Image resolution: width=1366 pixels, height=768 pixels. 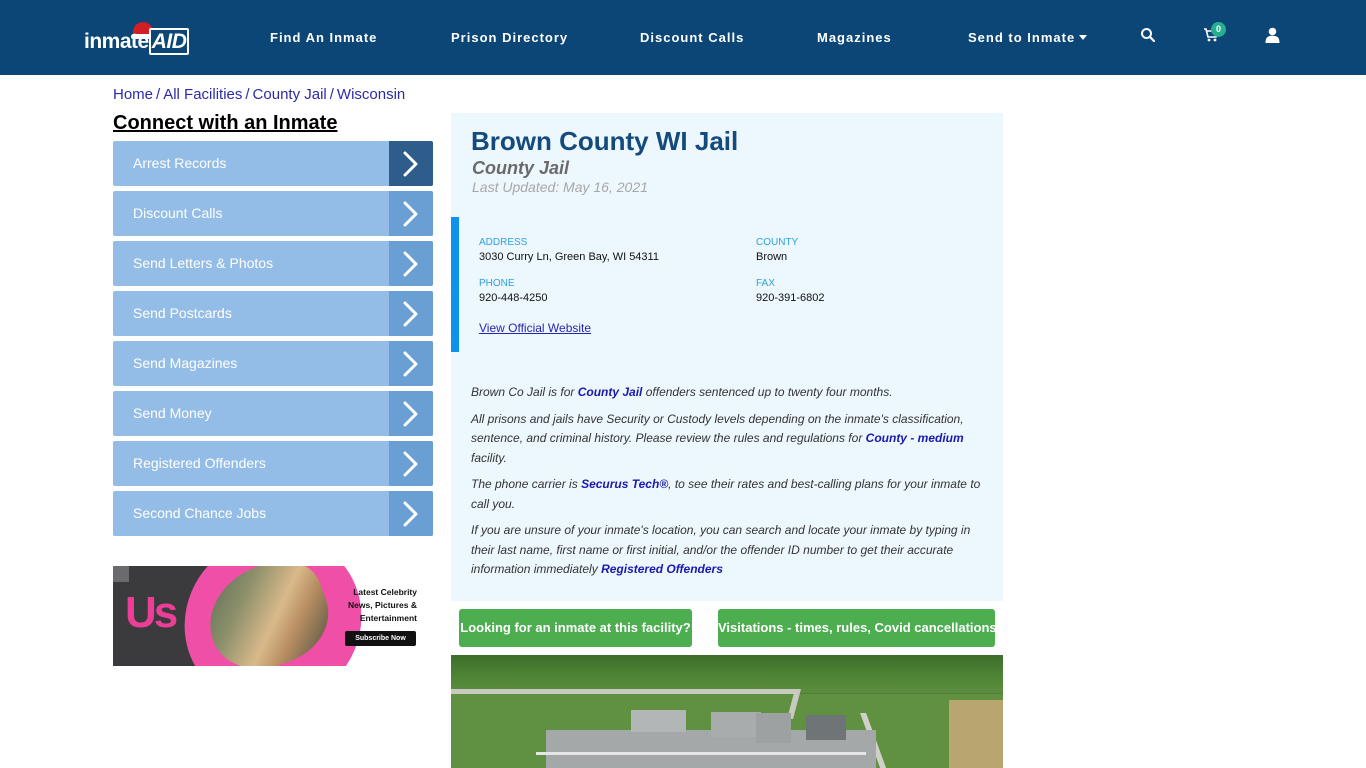 I want to click on description-text: Brown Co Jail is for, so click(x=524, y=392).